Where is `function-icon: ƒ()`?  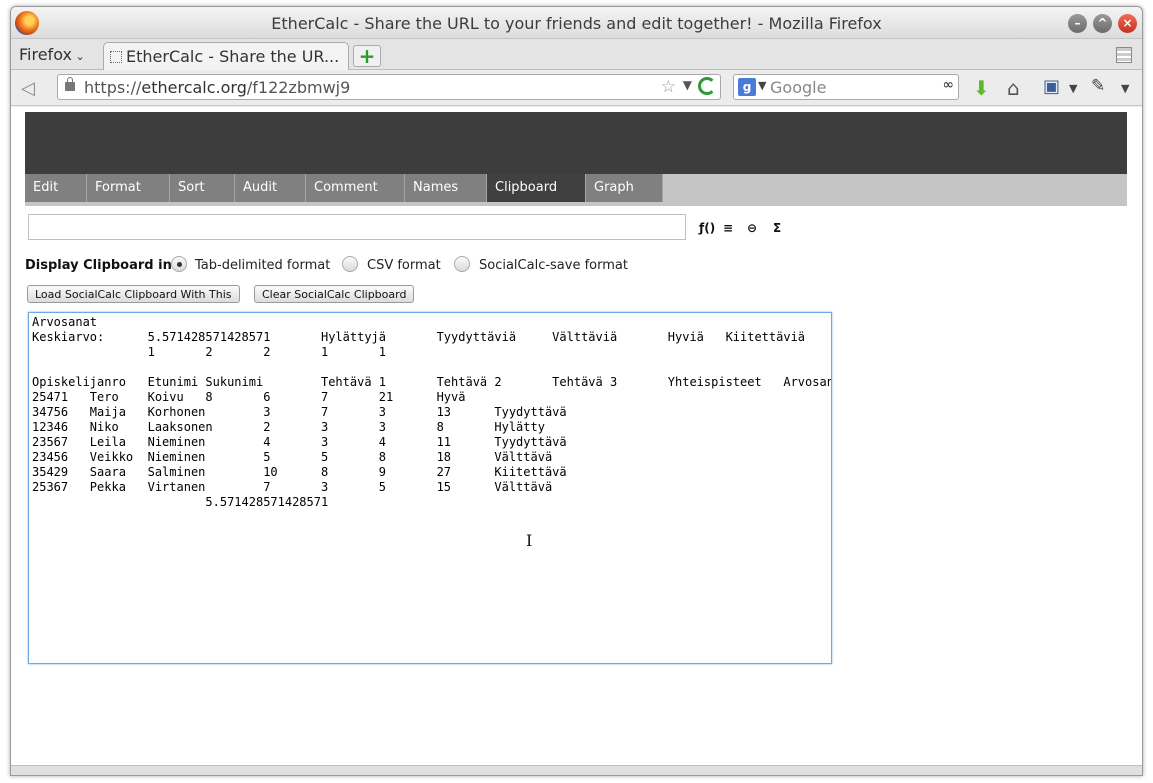
function-icon: ƒ() is located at coordinates (707, 228).